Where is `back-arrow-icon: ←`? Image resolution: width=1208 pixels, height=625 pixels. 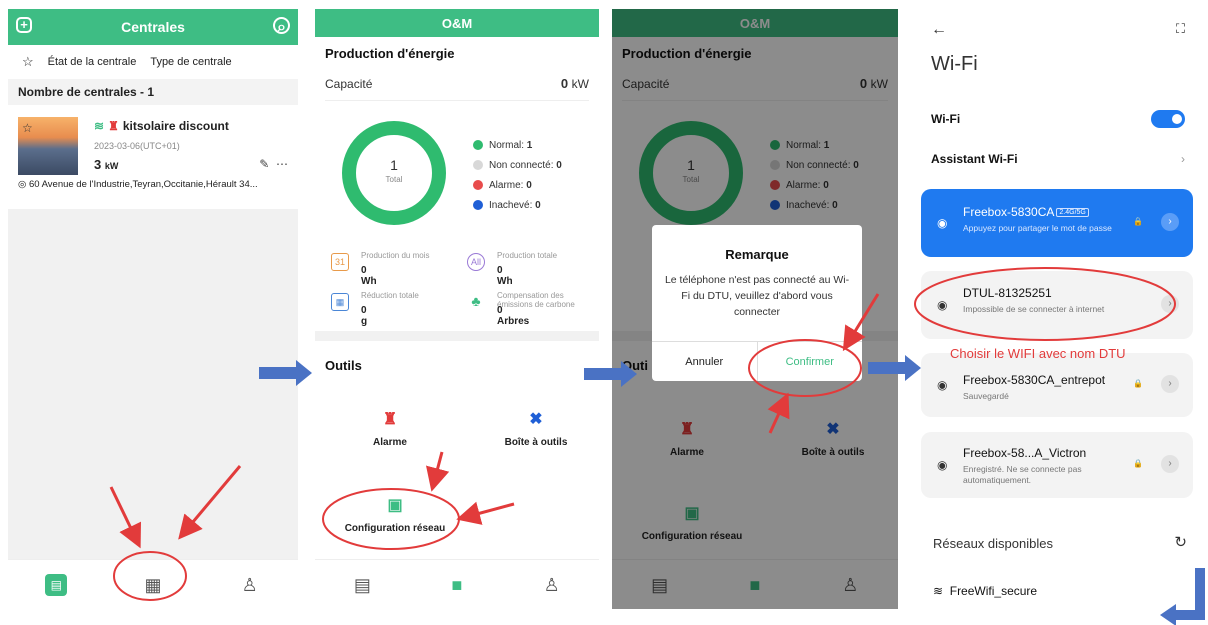
back-arrow-icon: ← is located at coordinates (939, 30).